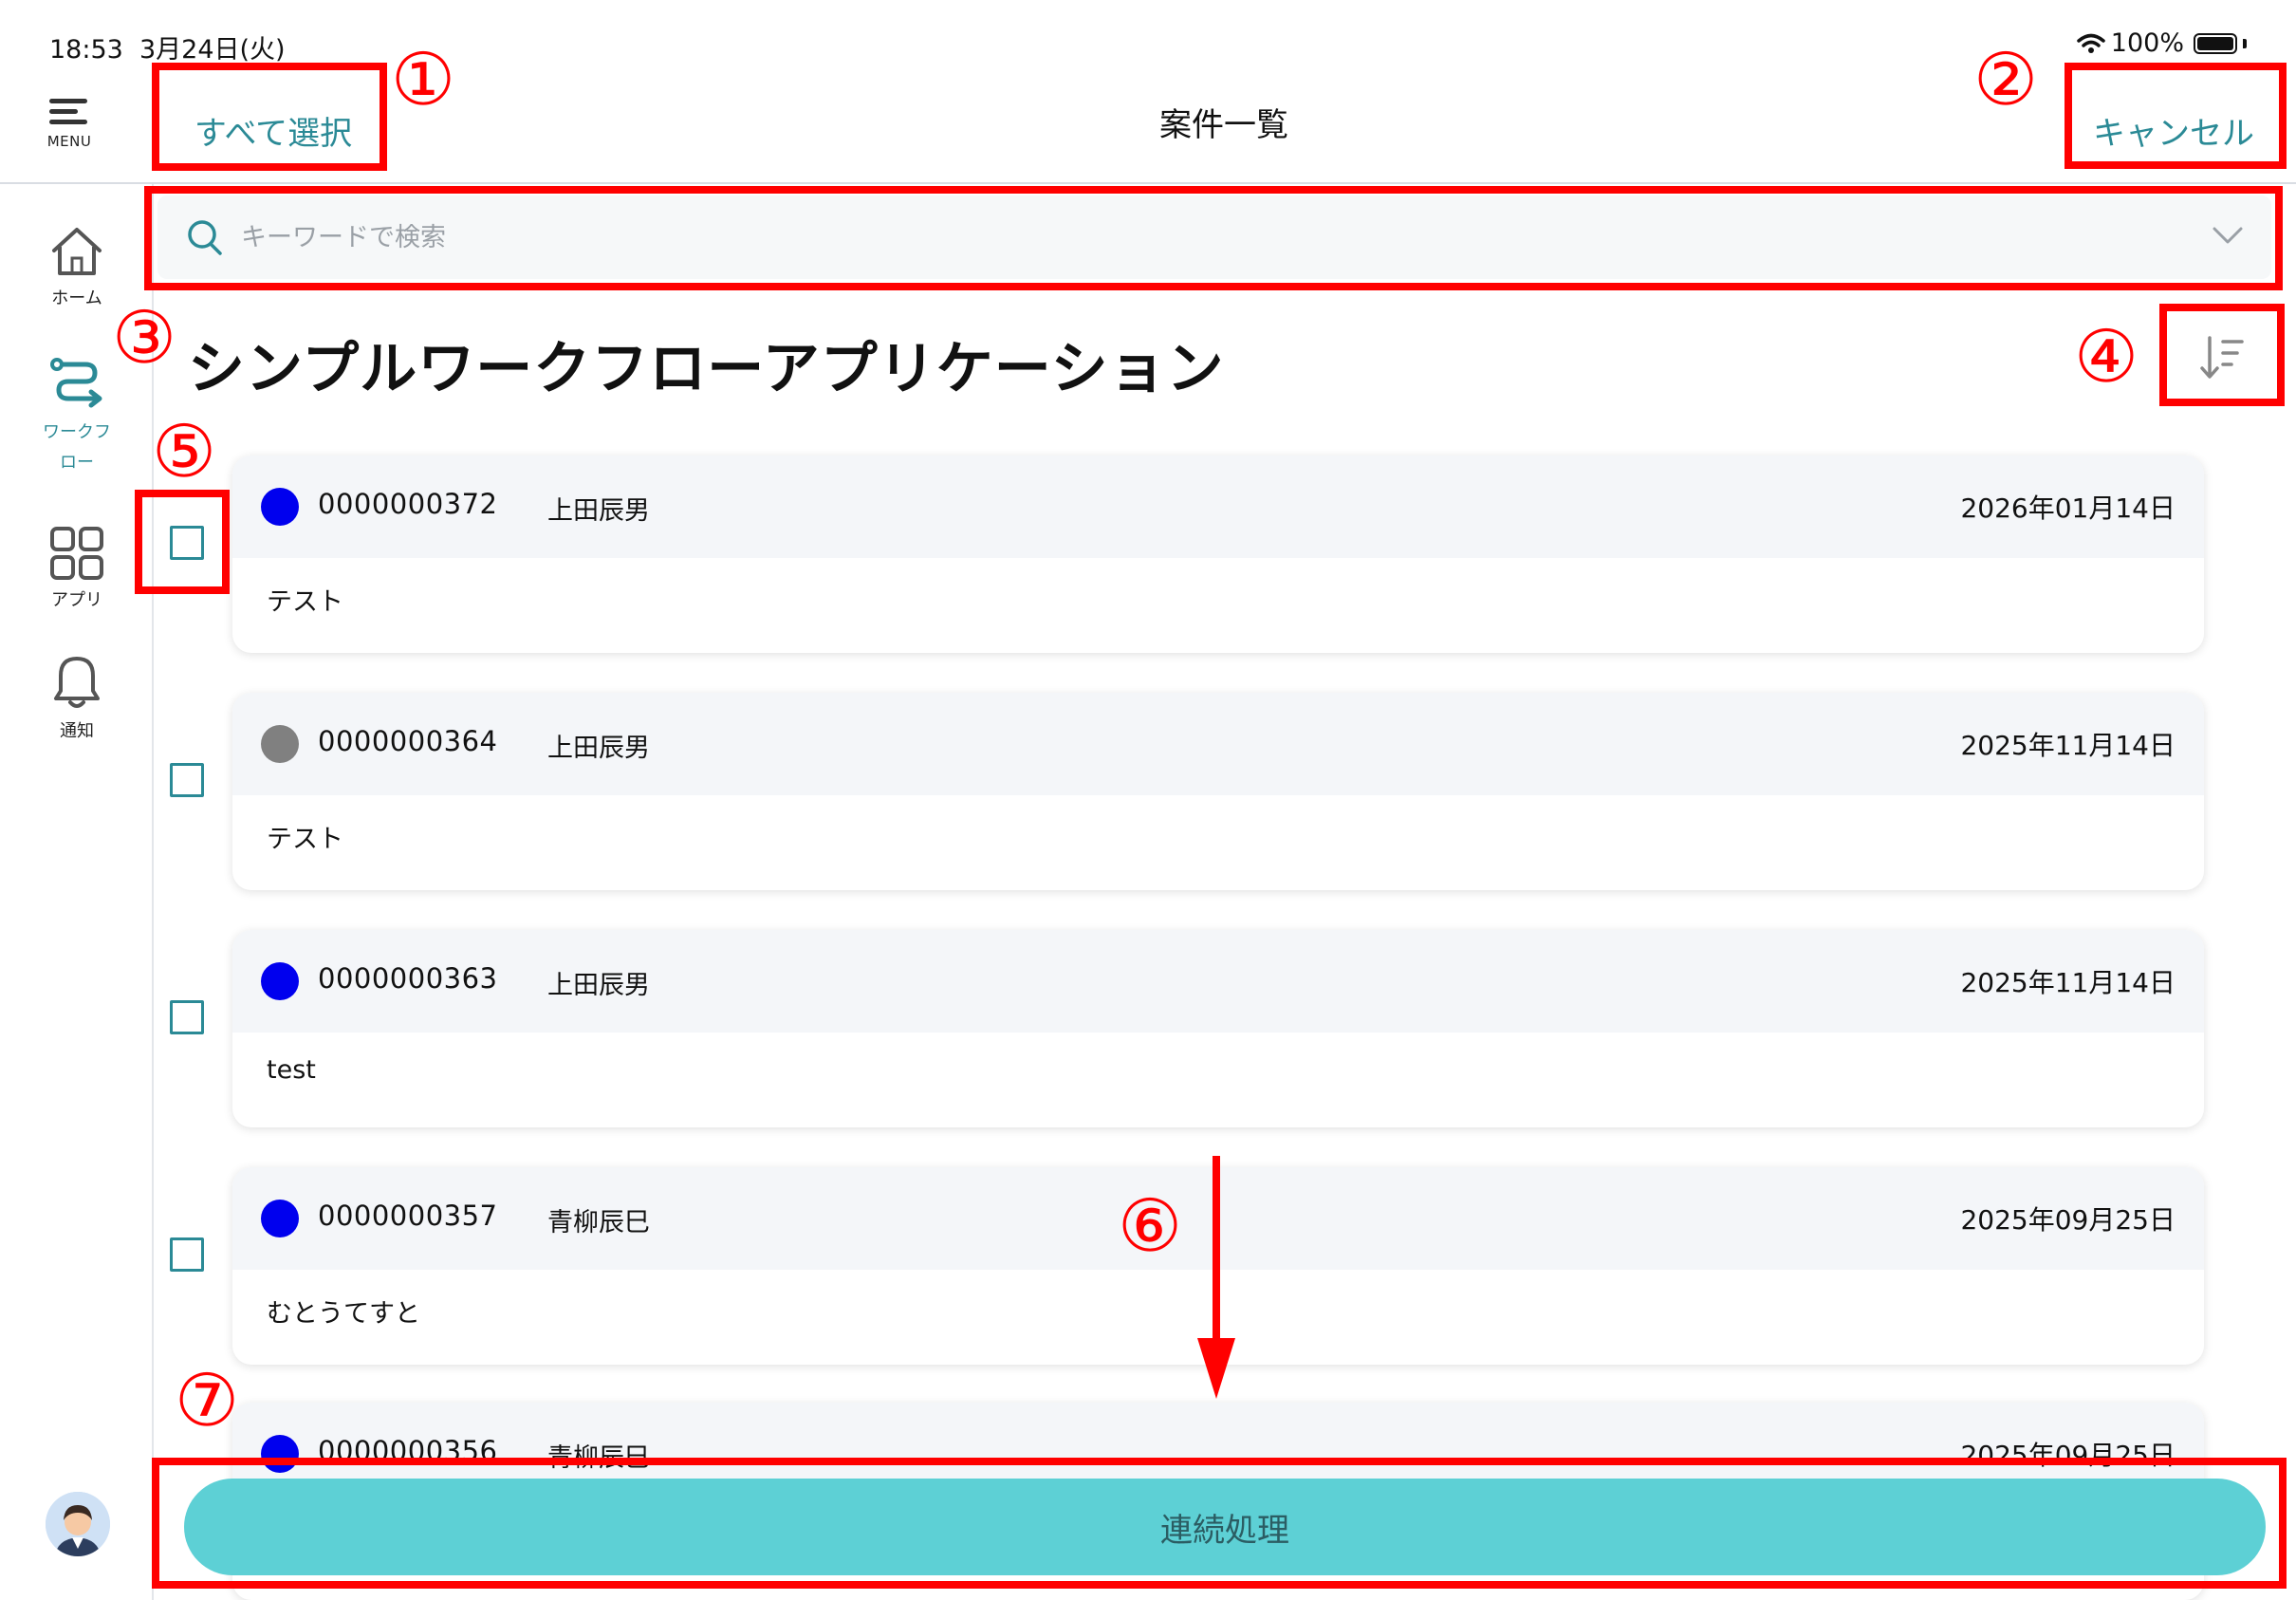  Describe the element at coordinates (2245, 43) in the screenshot. I see `battery-tip` at that location.